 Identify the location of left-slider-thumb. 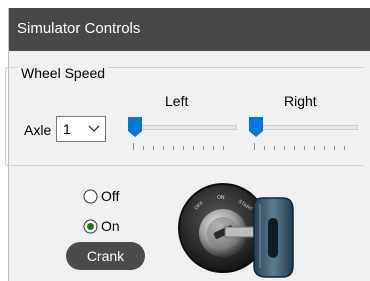
(135, 127).